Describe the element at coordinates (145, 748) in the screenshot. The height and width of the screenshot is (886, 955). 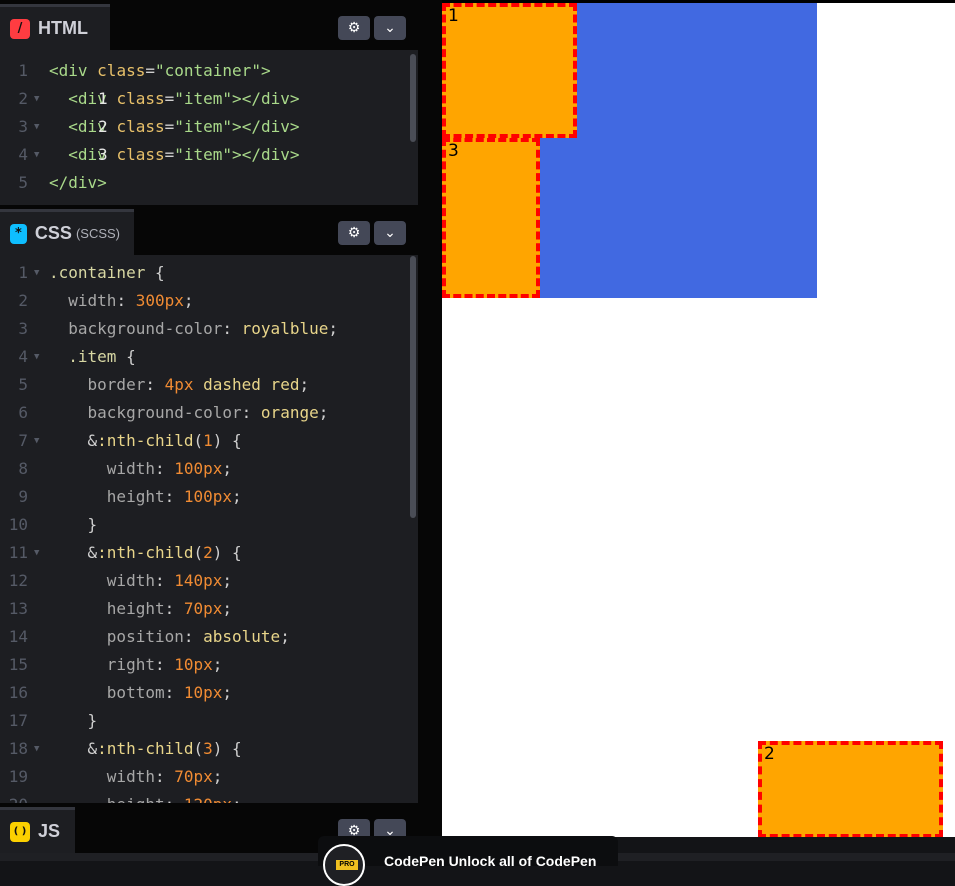
I see `code-text: &:nth-child(3) {` at that location.